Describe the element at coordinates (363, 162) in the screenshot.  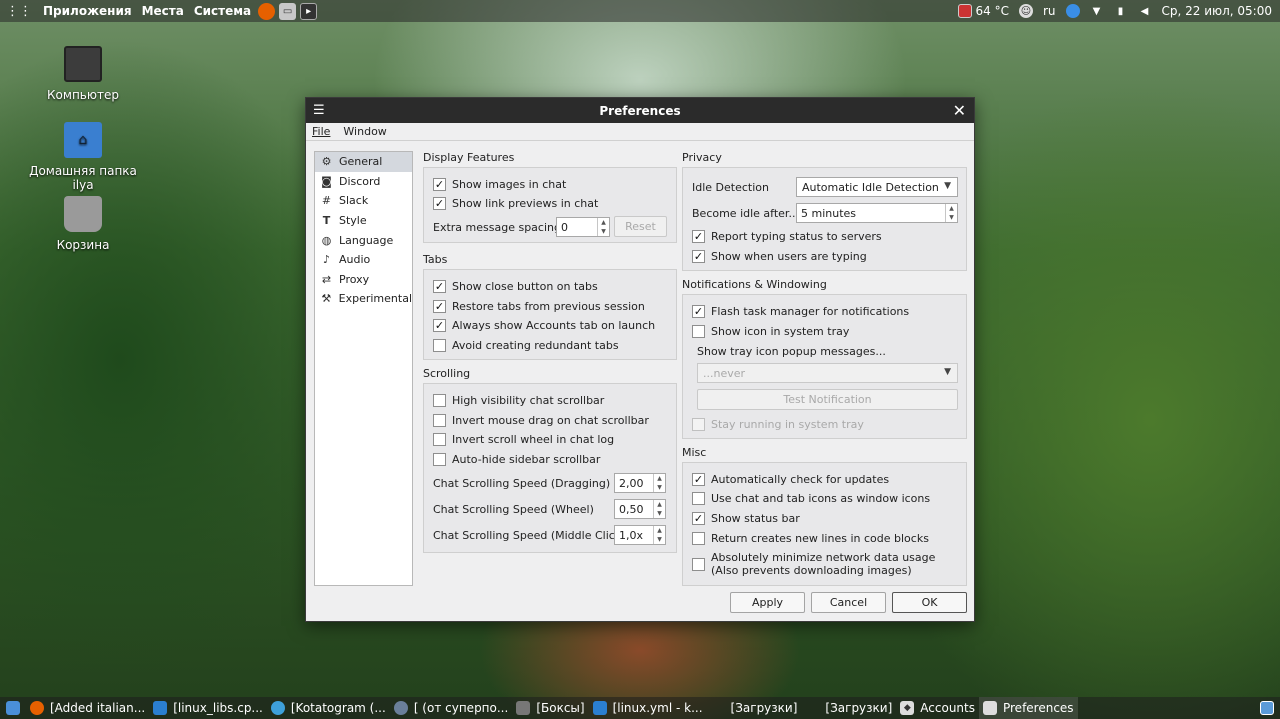
I see `sidebar-item-general: ⚙ General` at that location.